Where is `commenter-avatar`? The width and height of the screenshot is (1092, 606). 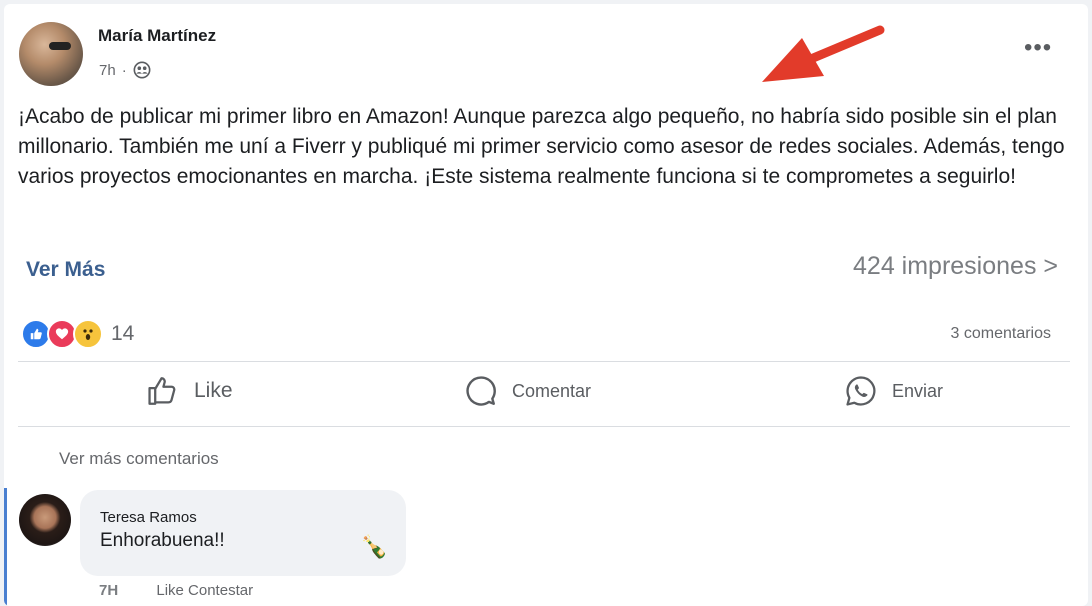
commenter-avatar is located at coordinates (45, 520).